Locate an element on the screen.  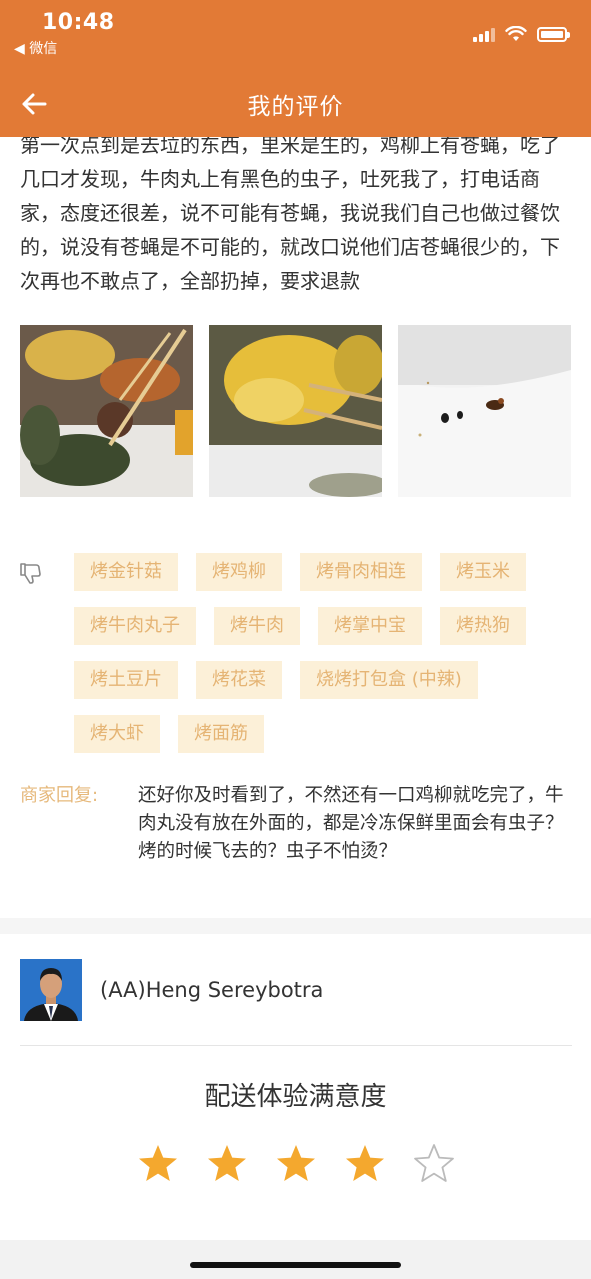
star-rating is located at coordinates (296, 1164).